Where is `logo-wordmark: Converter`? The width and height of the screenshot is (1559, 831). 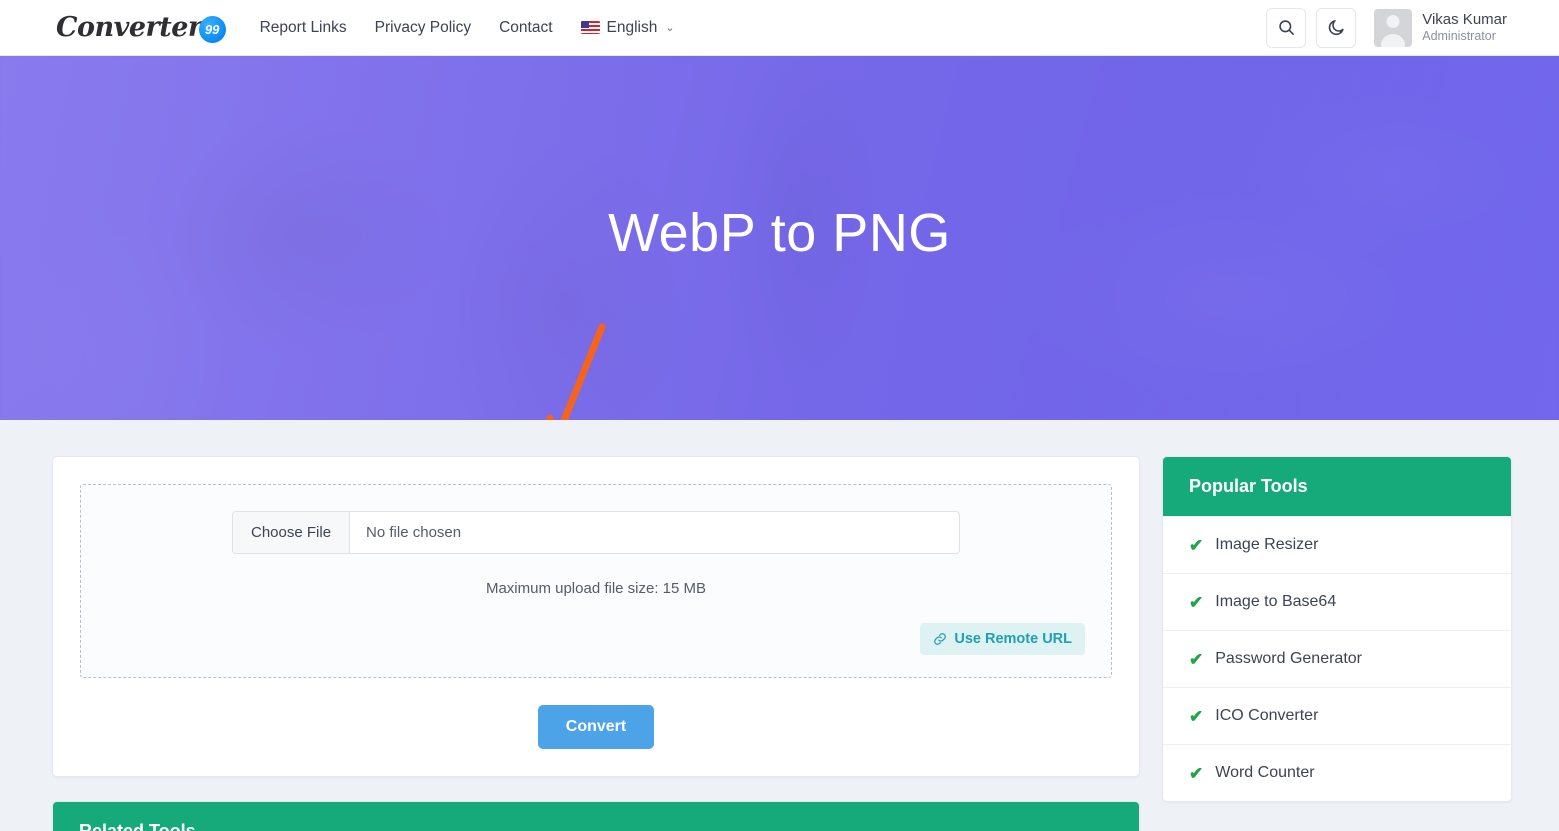 logo-wordmark: Converter is located at coordinates (129, 27).